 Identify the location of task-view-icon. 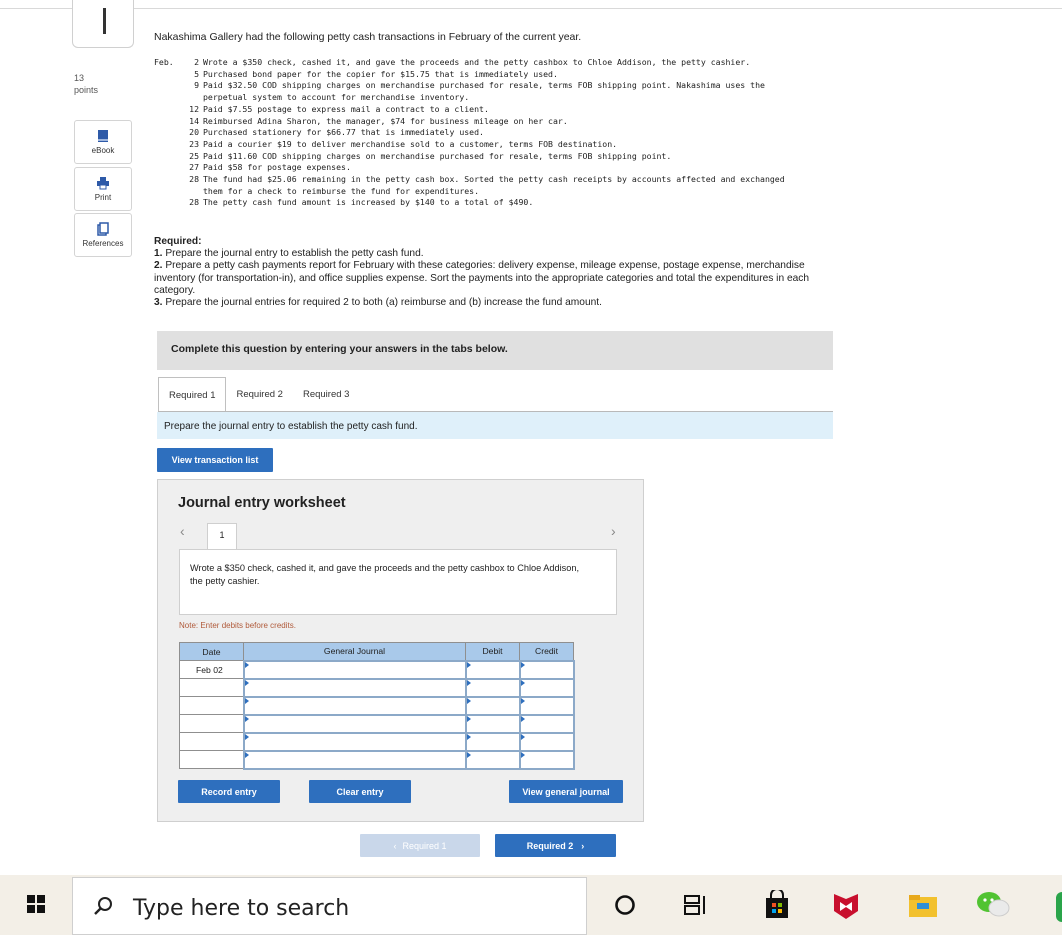
(696, 905).